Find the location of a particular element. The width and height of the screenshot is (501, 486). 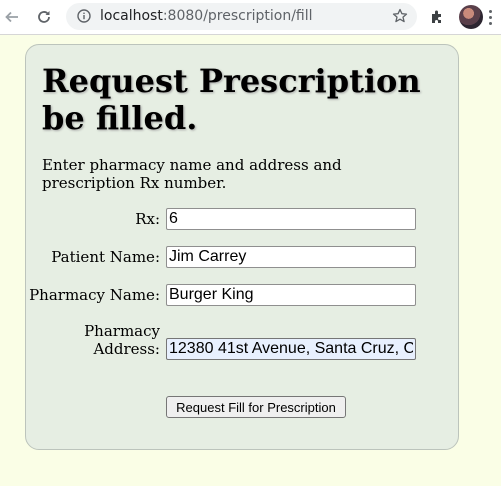

info-icon is located at coordinates (84, 16).